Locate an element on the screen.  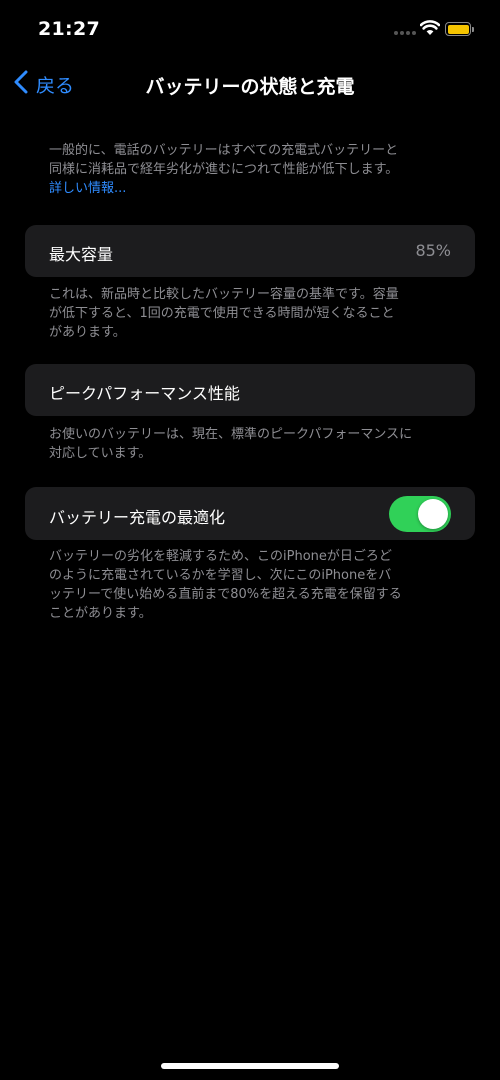
navigation-bar: 戻る バッテリーの状態と充電 is located at coordinates (250, 86).